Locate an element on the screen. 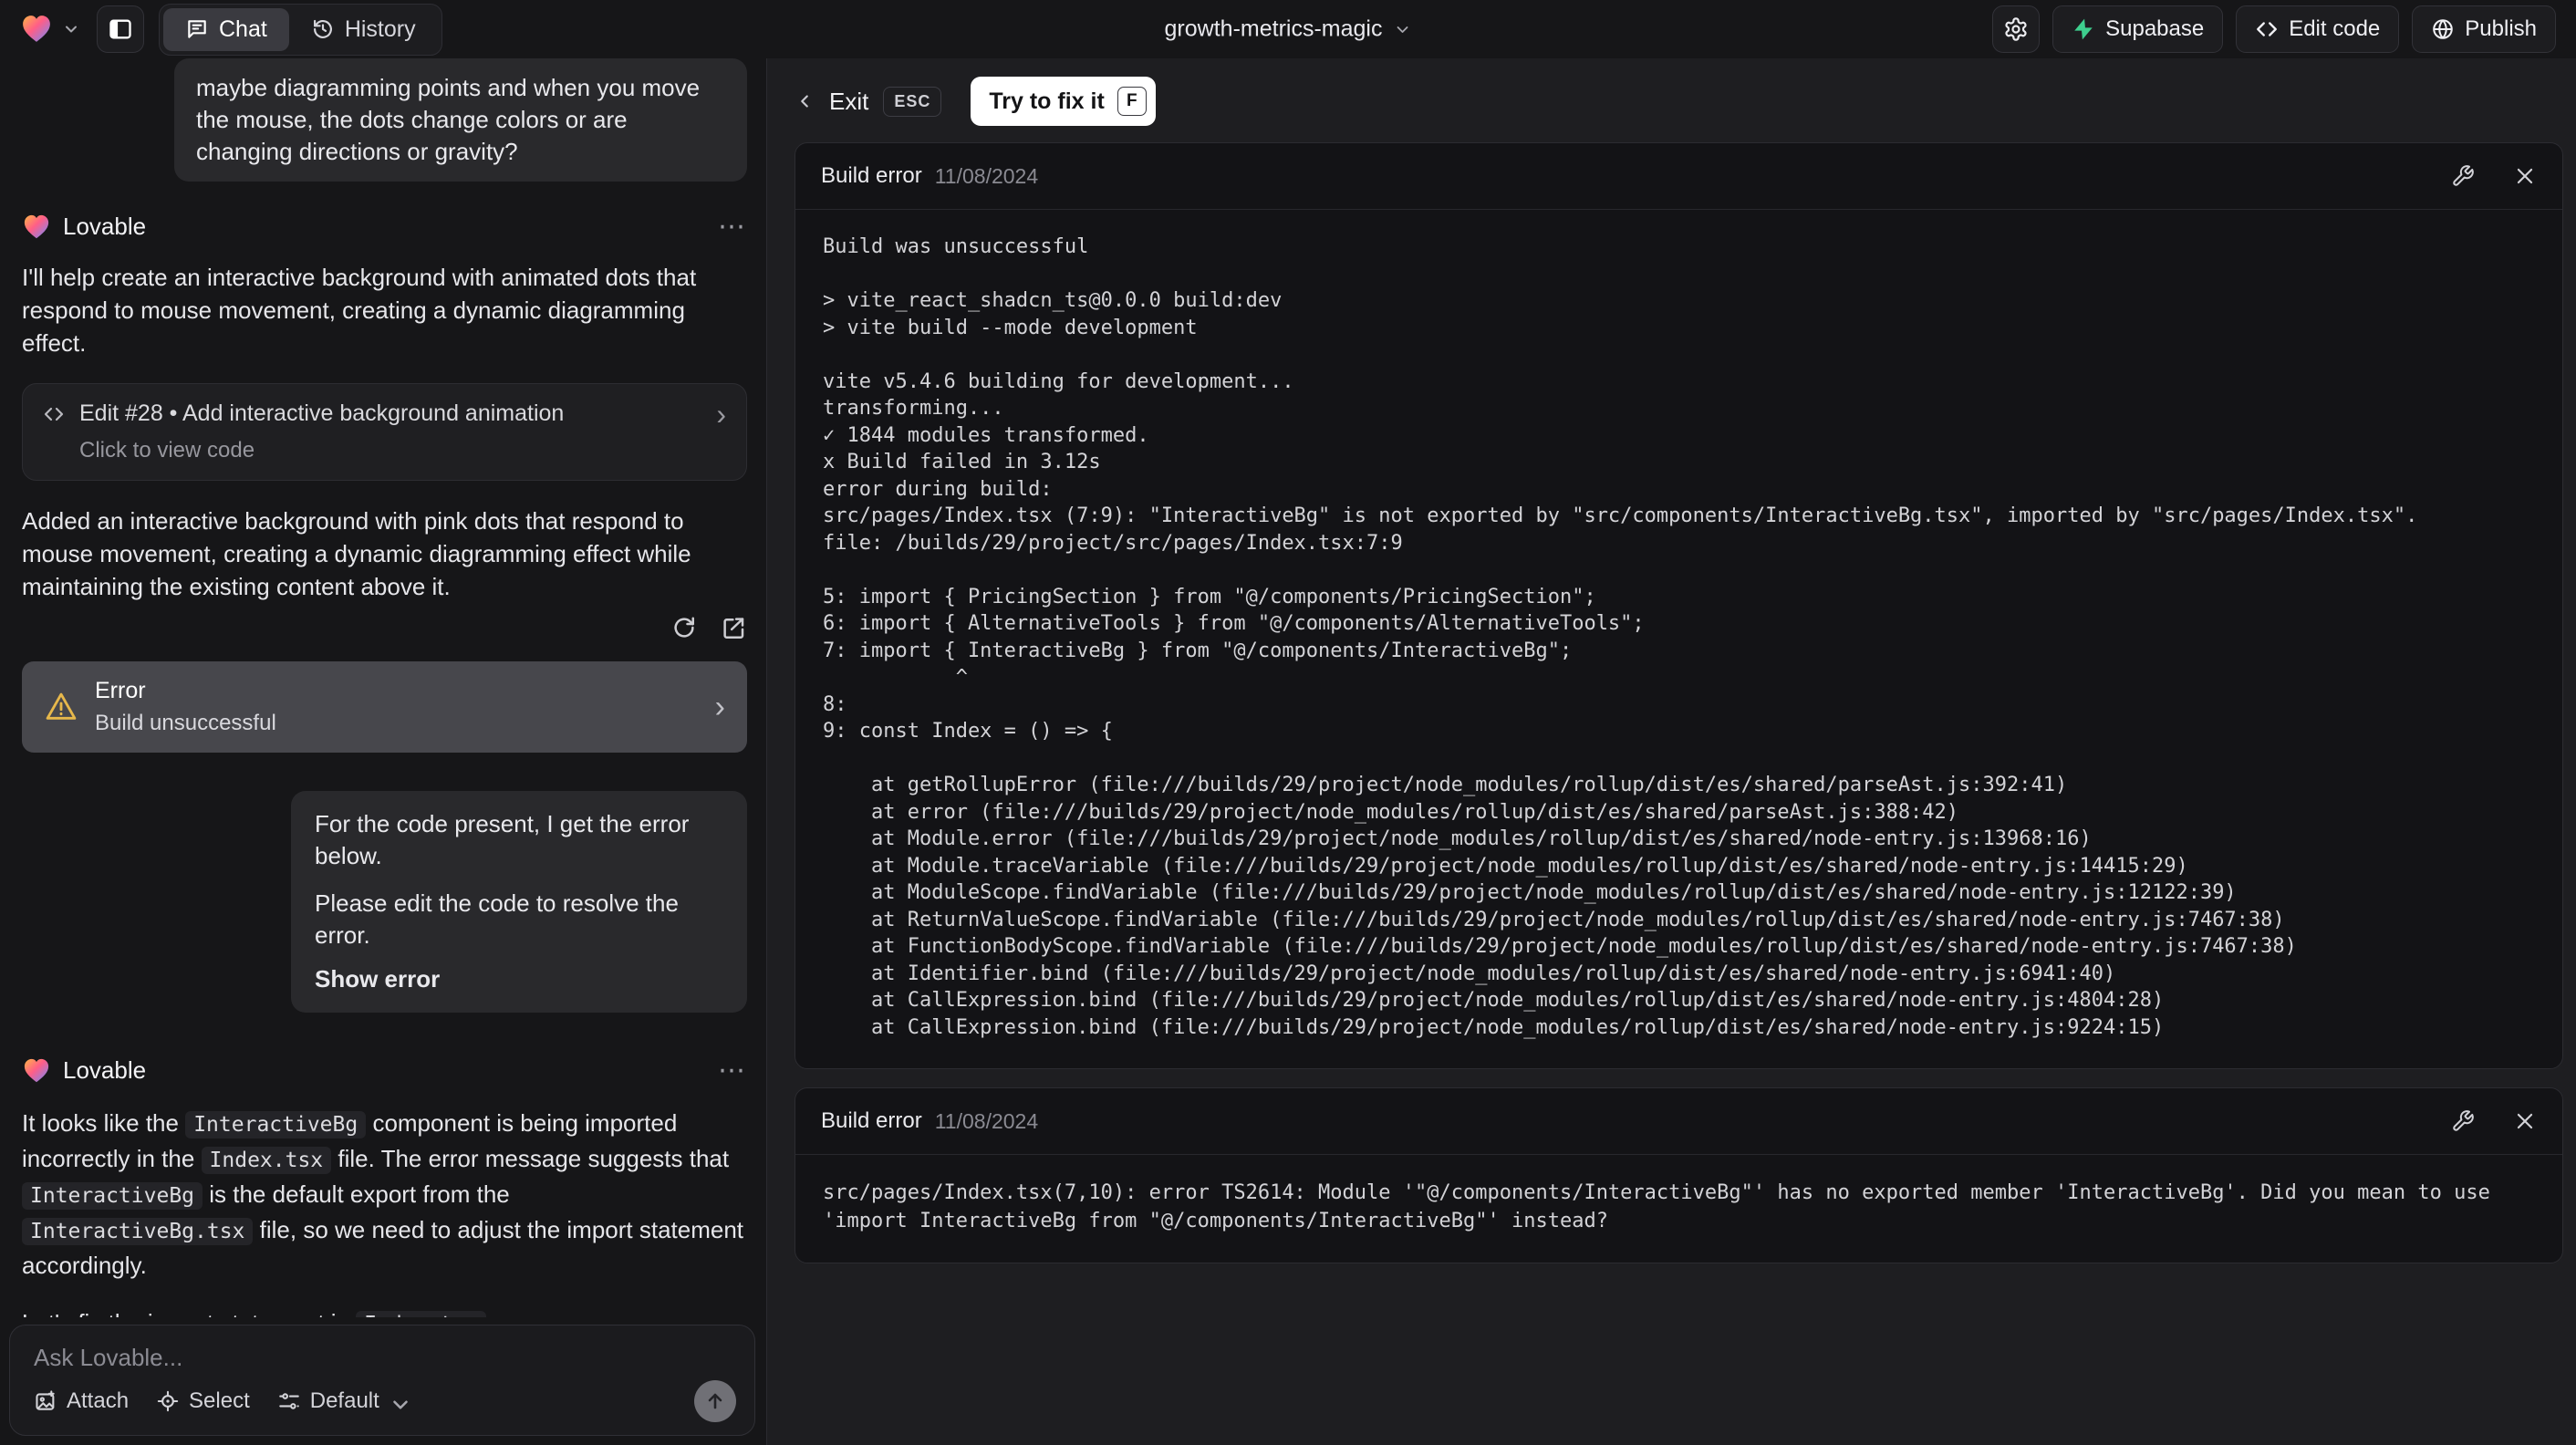 The height and width of the screenshot is (1445, 2576). attach-label: Attach is located at coordinates (98, 1400).